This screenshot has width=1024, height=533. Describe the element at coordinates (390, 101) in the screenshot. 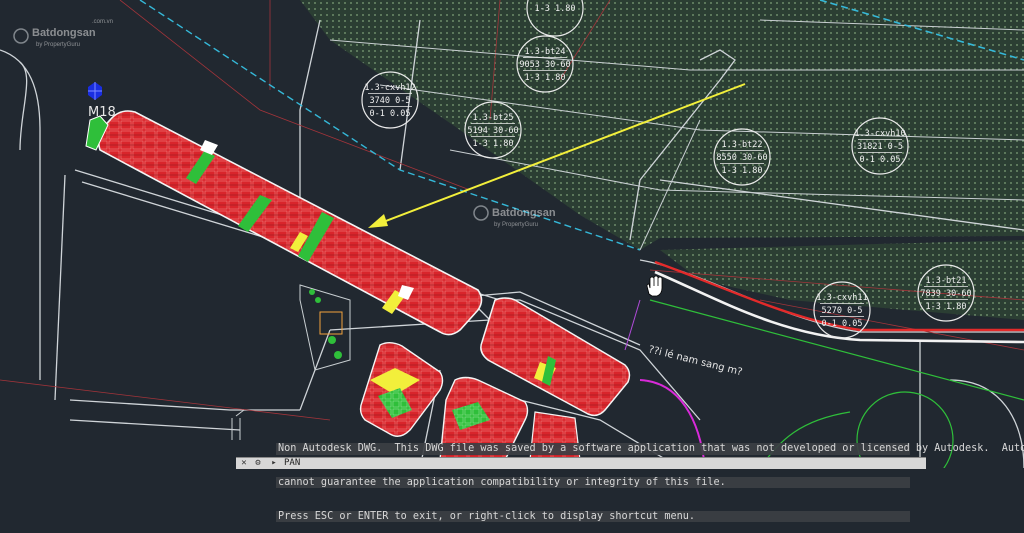

I see `plot-tag-line: 3740 0-5` at that location.